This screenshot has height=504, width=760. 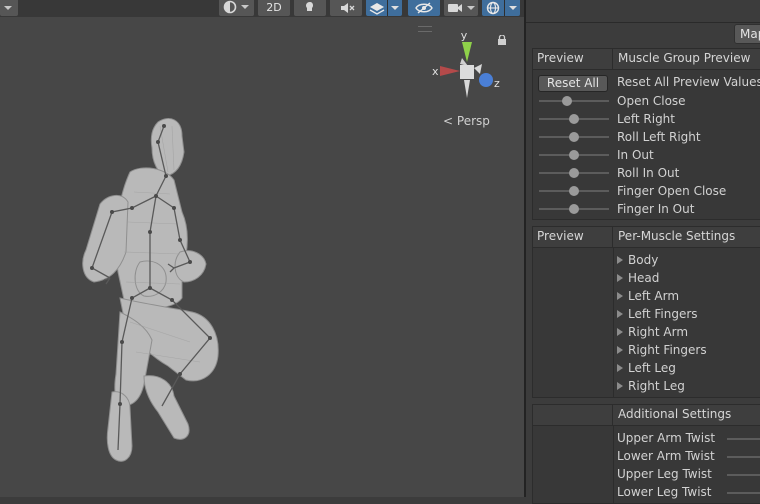 What do you see at coordinates (643, 260) in the screenshot?
I see `muscle-group-label: Body` at bounding box center [643, 260].